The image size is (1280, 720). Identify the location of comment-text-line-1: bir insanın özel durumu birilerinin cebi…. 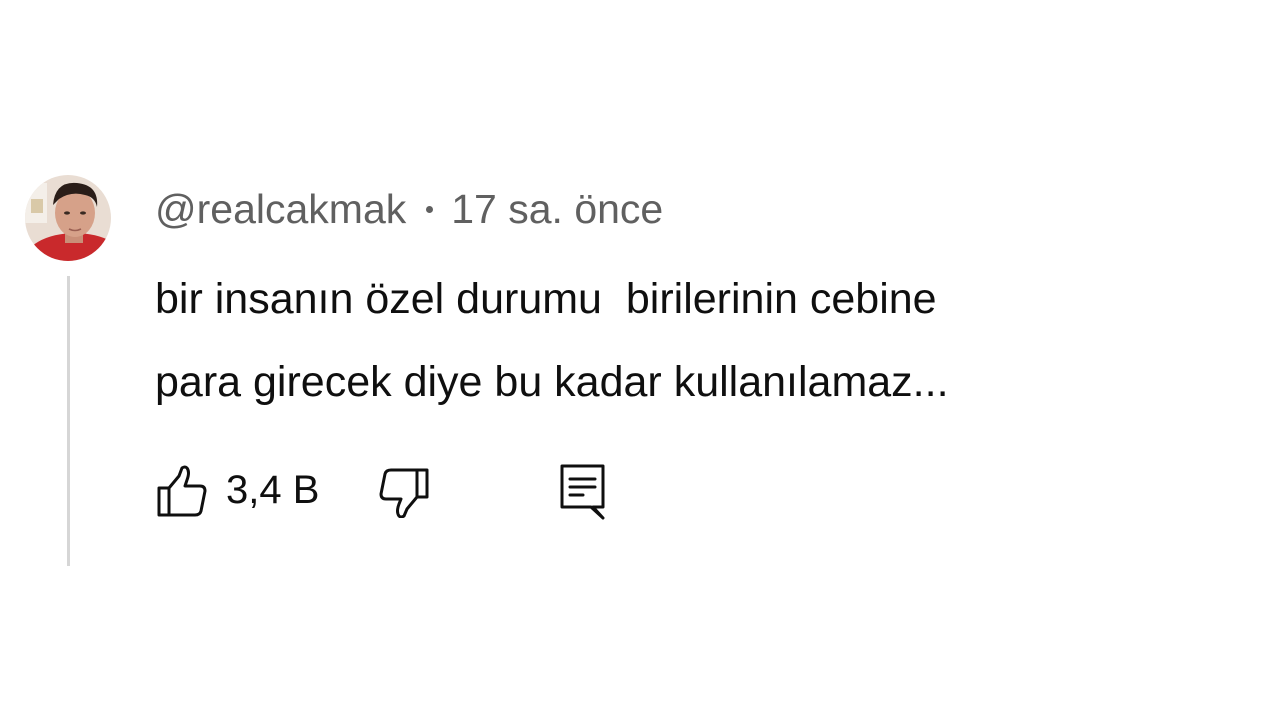
(546, 299).